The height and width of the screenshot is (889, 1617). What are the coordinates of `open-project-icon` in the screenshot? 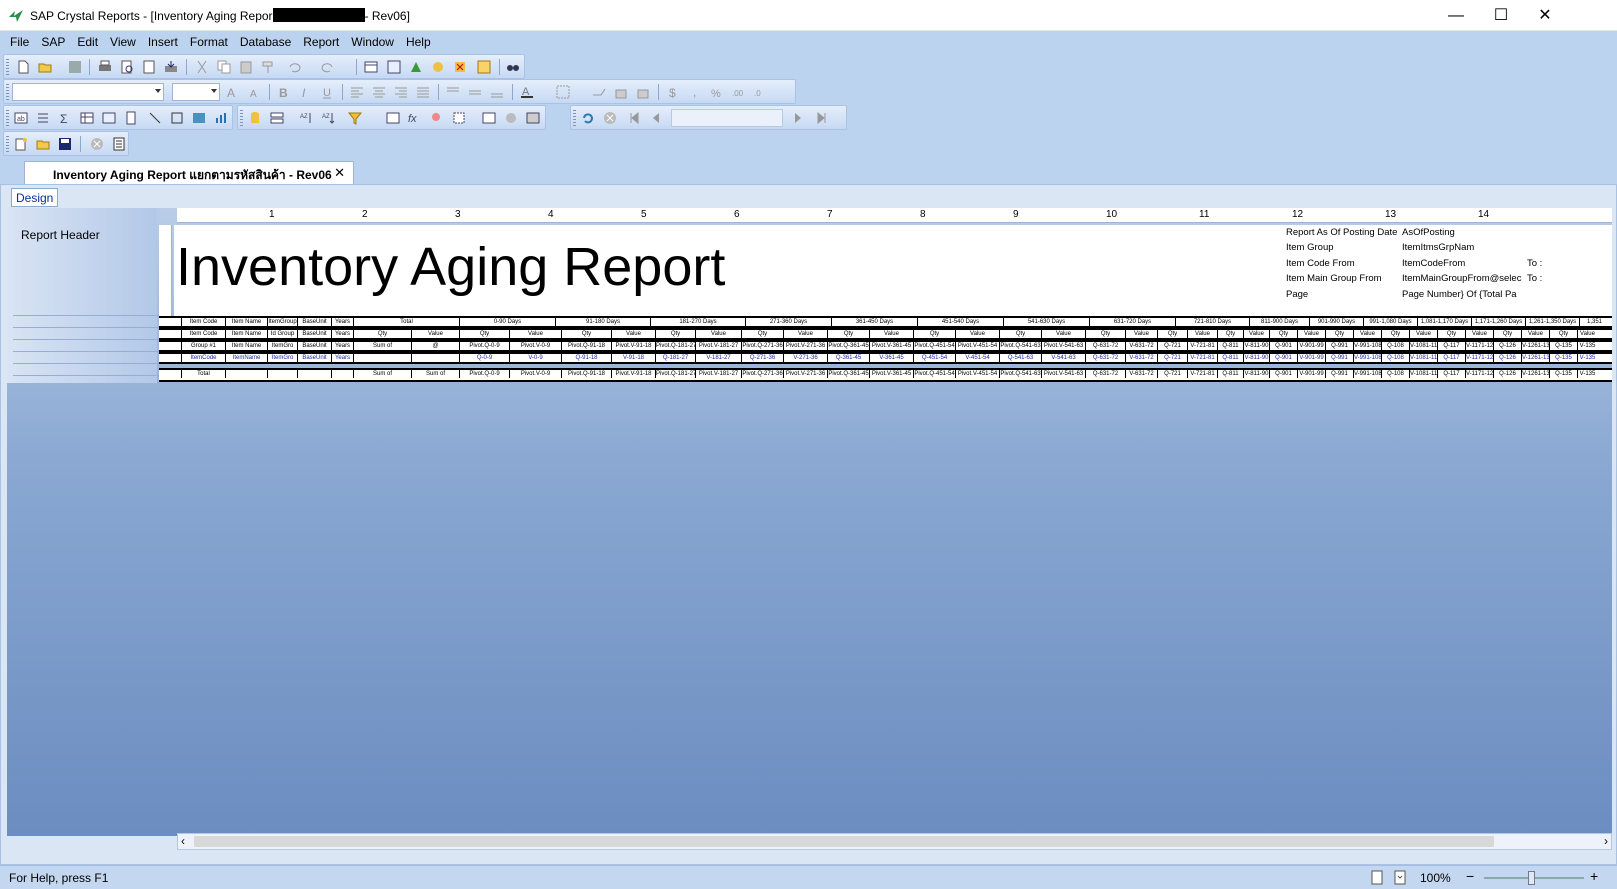 It's located at (43, 144).